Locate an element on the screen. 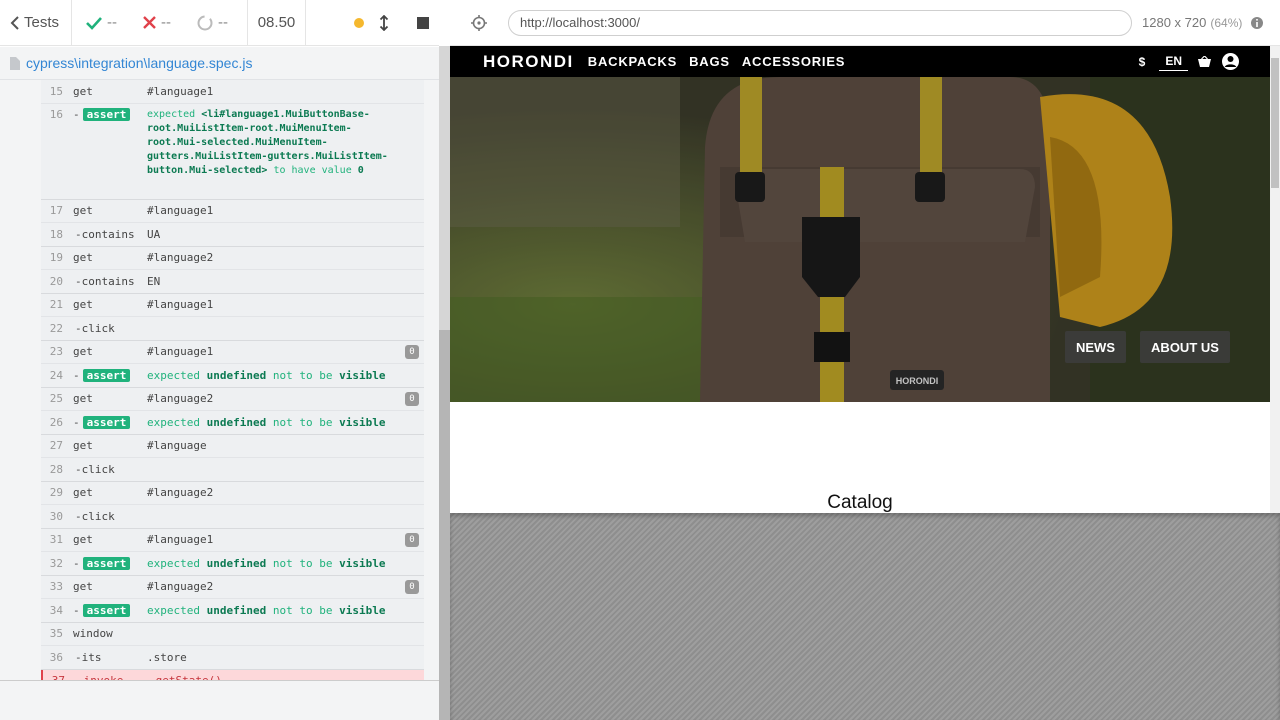 This screenshot has width=1280, height=720. passed-count: -- is located at coordinates (101, 22).